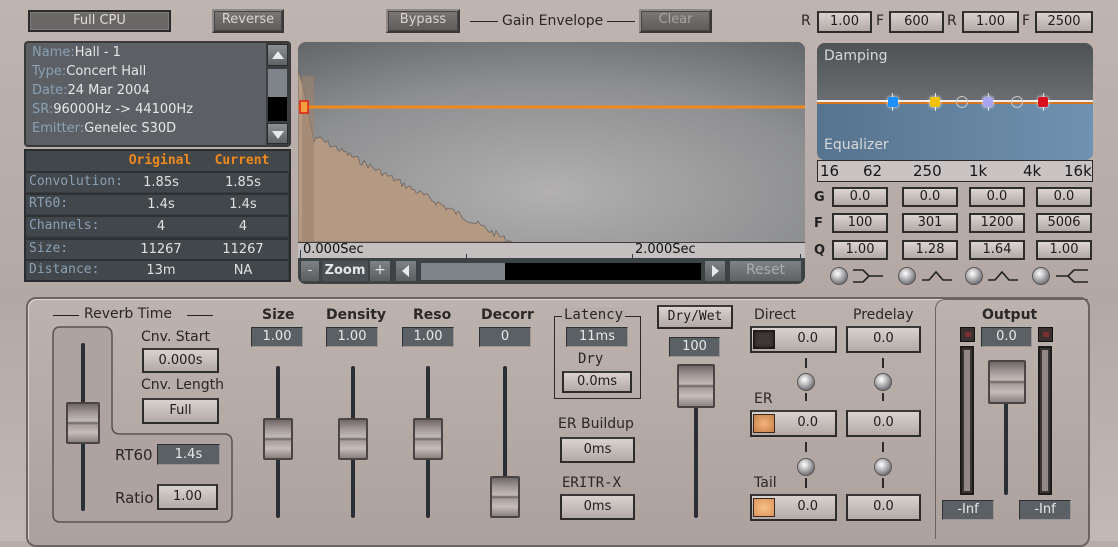 Image resolution: width=1118 pixels, height=547 pixels. Describe the element at coordinates (1006, 337) in the screenshot. I see `output-value: 0.0` at that location.